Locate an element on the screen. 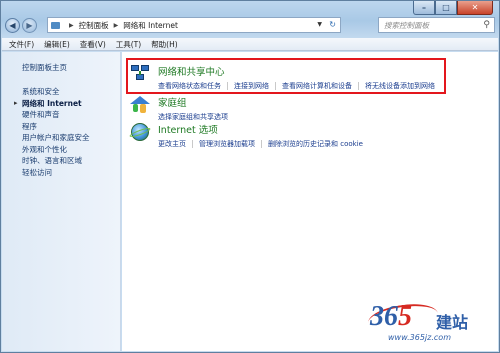  close-button: ✕ is located at coordinates (475, 8).